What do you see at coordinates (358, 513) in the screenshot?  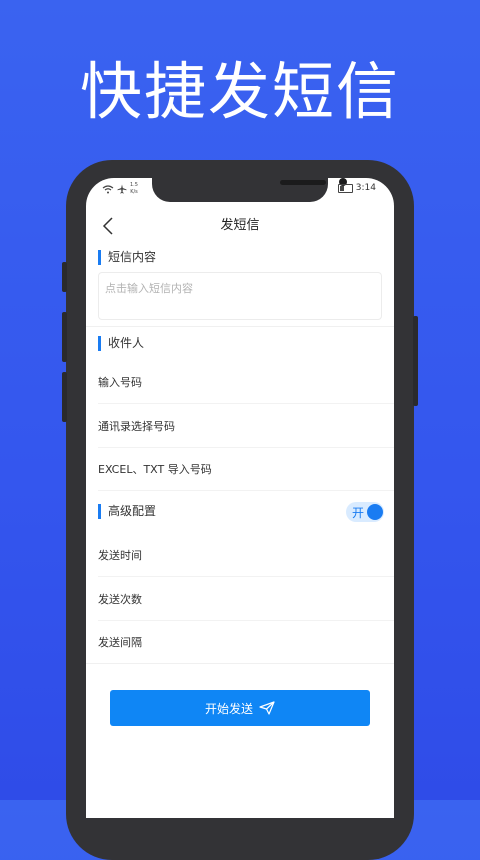 I see `toggle-text: 开` at bounding box center [358, 513].